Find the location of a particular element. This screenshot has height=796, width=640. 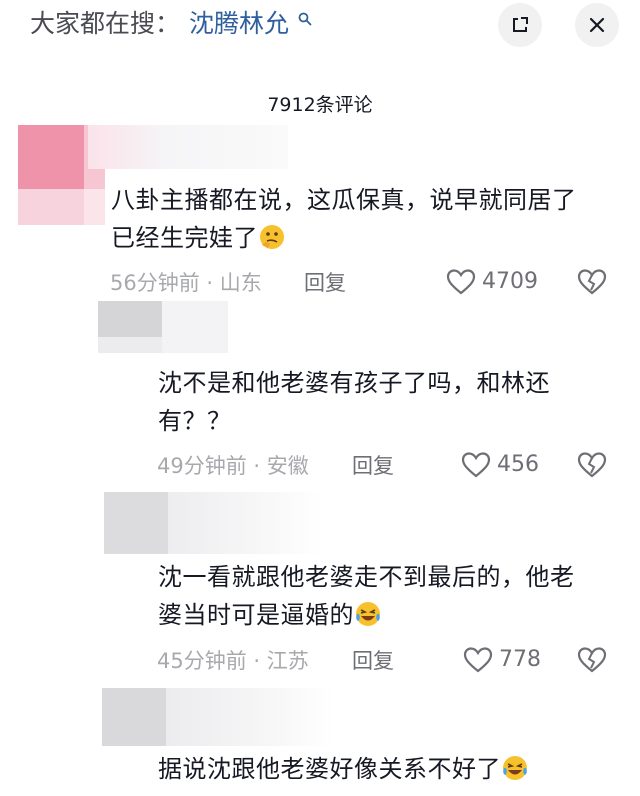

close-icon is located at coordinates (597, 25).